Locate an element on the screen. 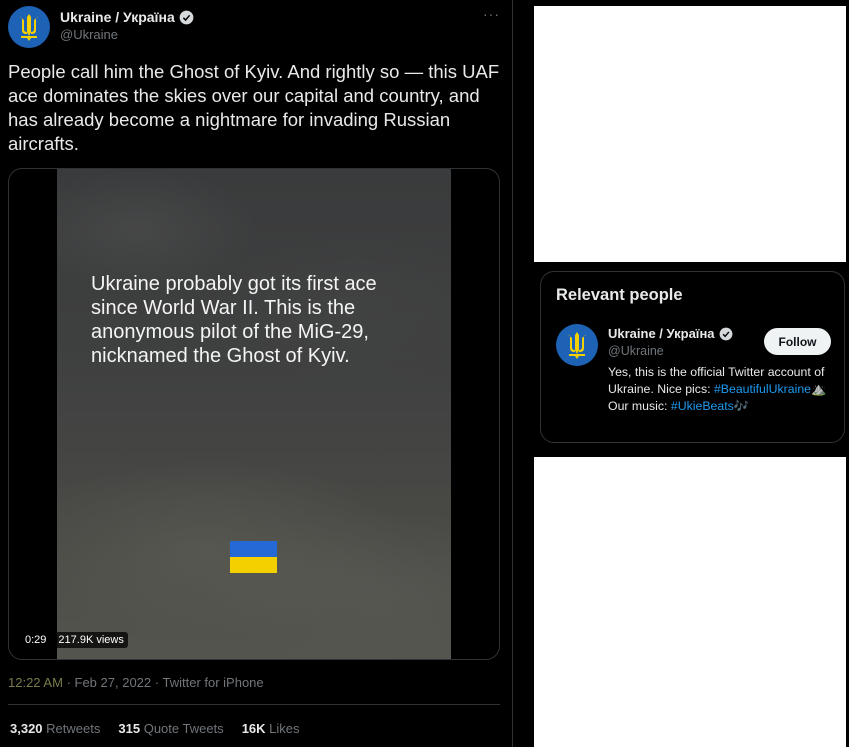 Image resolution: width=849 pixels, height=747 pixels. blank-panel-top is located at coordinates (690, 134).